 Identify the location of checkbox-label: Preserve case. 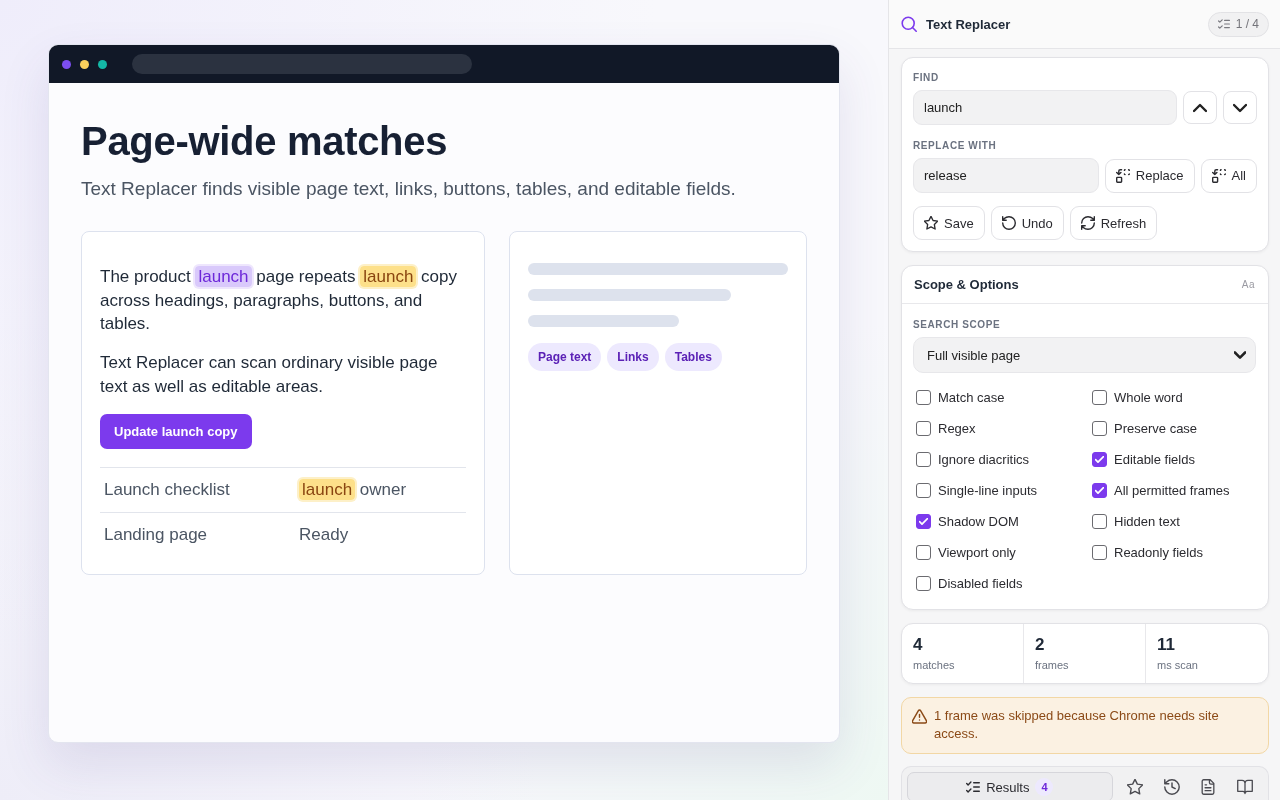
(1156, 428).